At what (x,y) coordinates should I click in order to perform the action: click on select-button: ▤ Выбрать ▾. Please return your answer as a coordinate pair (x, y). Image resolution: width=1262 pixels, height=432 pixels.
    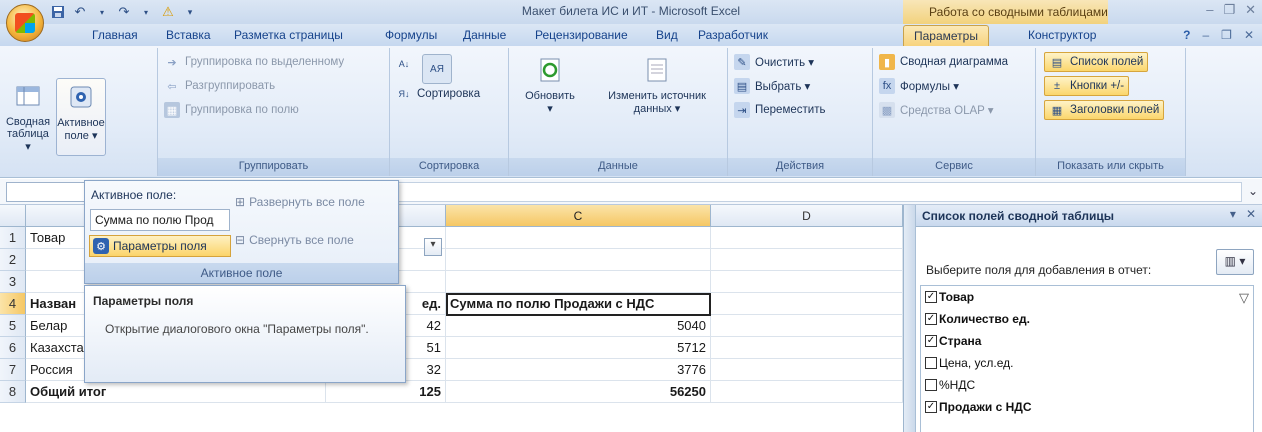
    Looking at the image, I should click on (772, 86).